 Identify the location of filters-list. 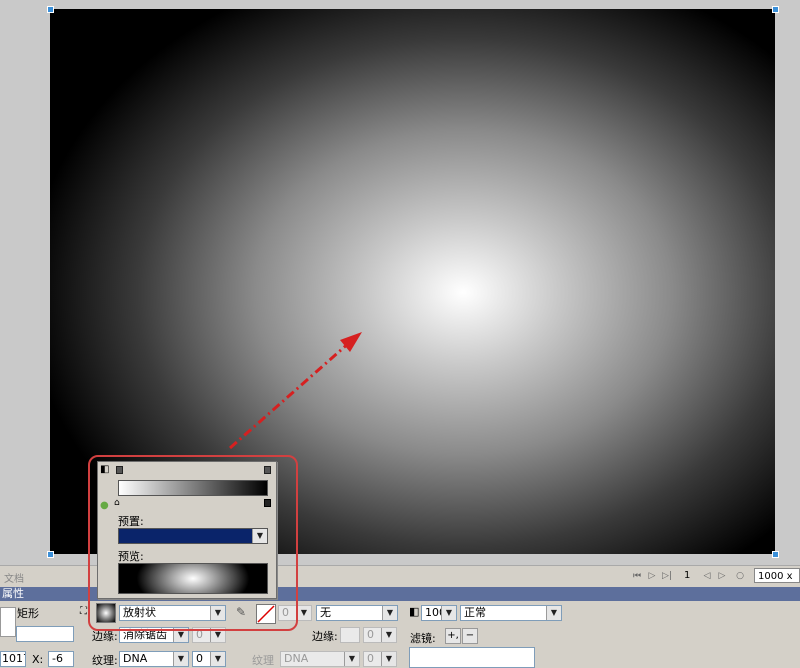
(472, 657).